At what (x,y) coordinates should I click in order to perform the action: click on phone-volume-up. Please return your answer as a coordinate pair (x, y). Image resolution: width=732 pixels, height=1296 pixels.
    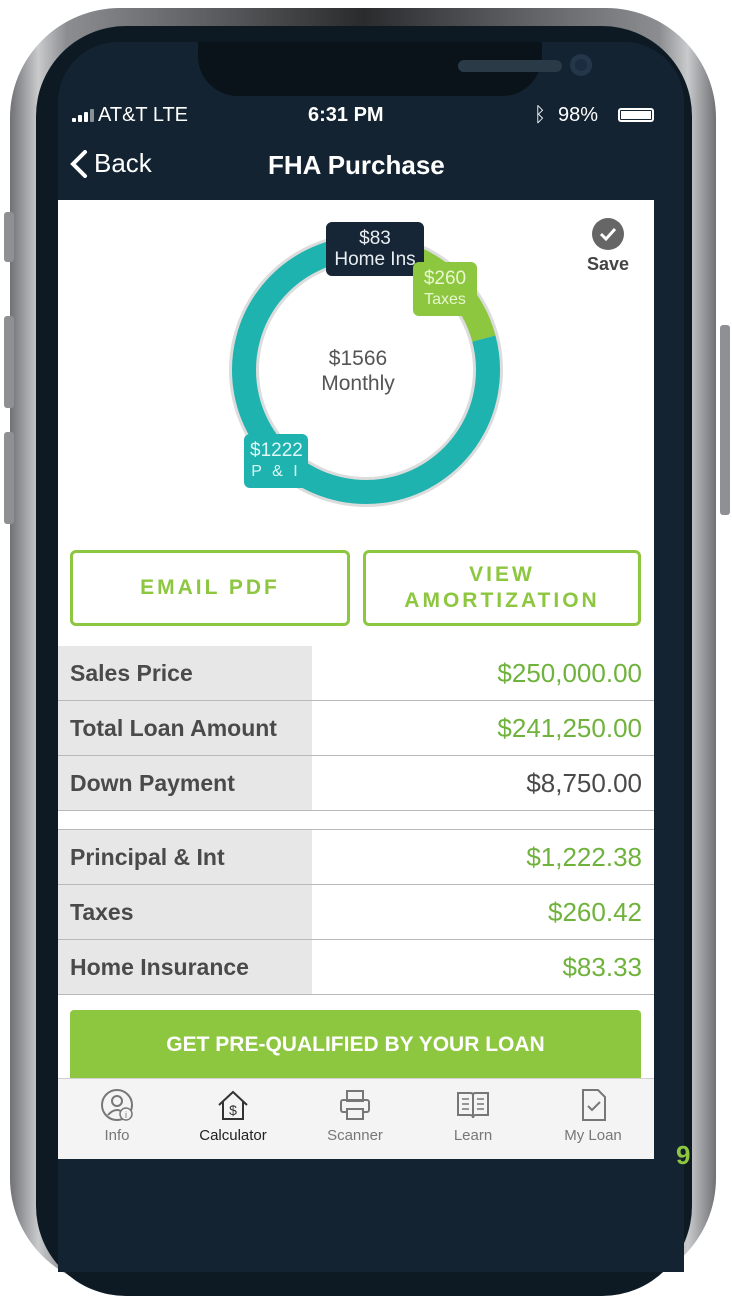
    Looking at the image, I should click on (9, 362).